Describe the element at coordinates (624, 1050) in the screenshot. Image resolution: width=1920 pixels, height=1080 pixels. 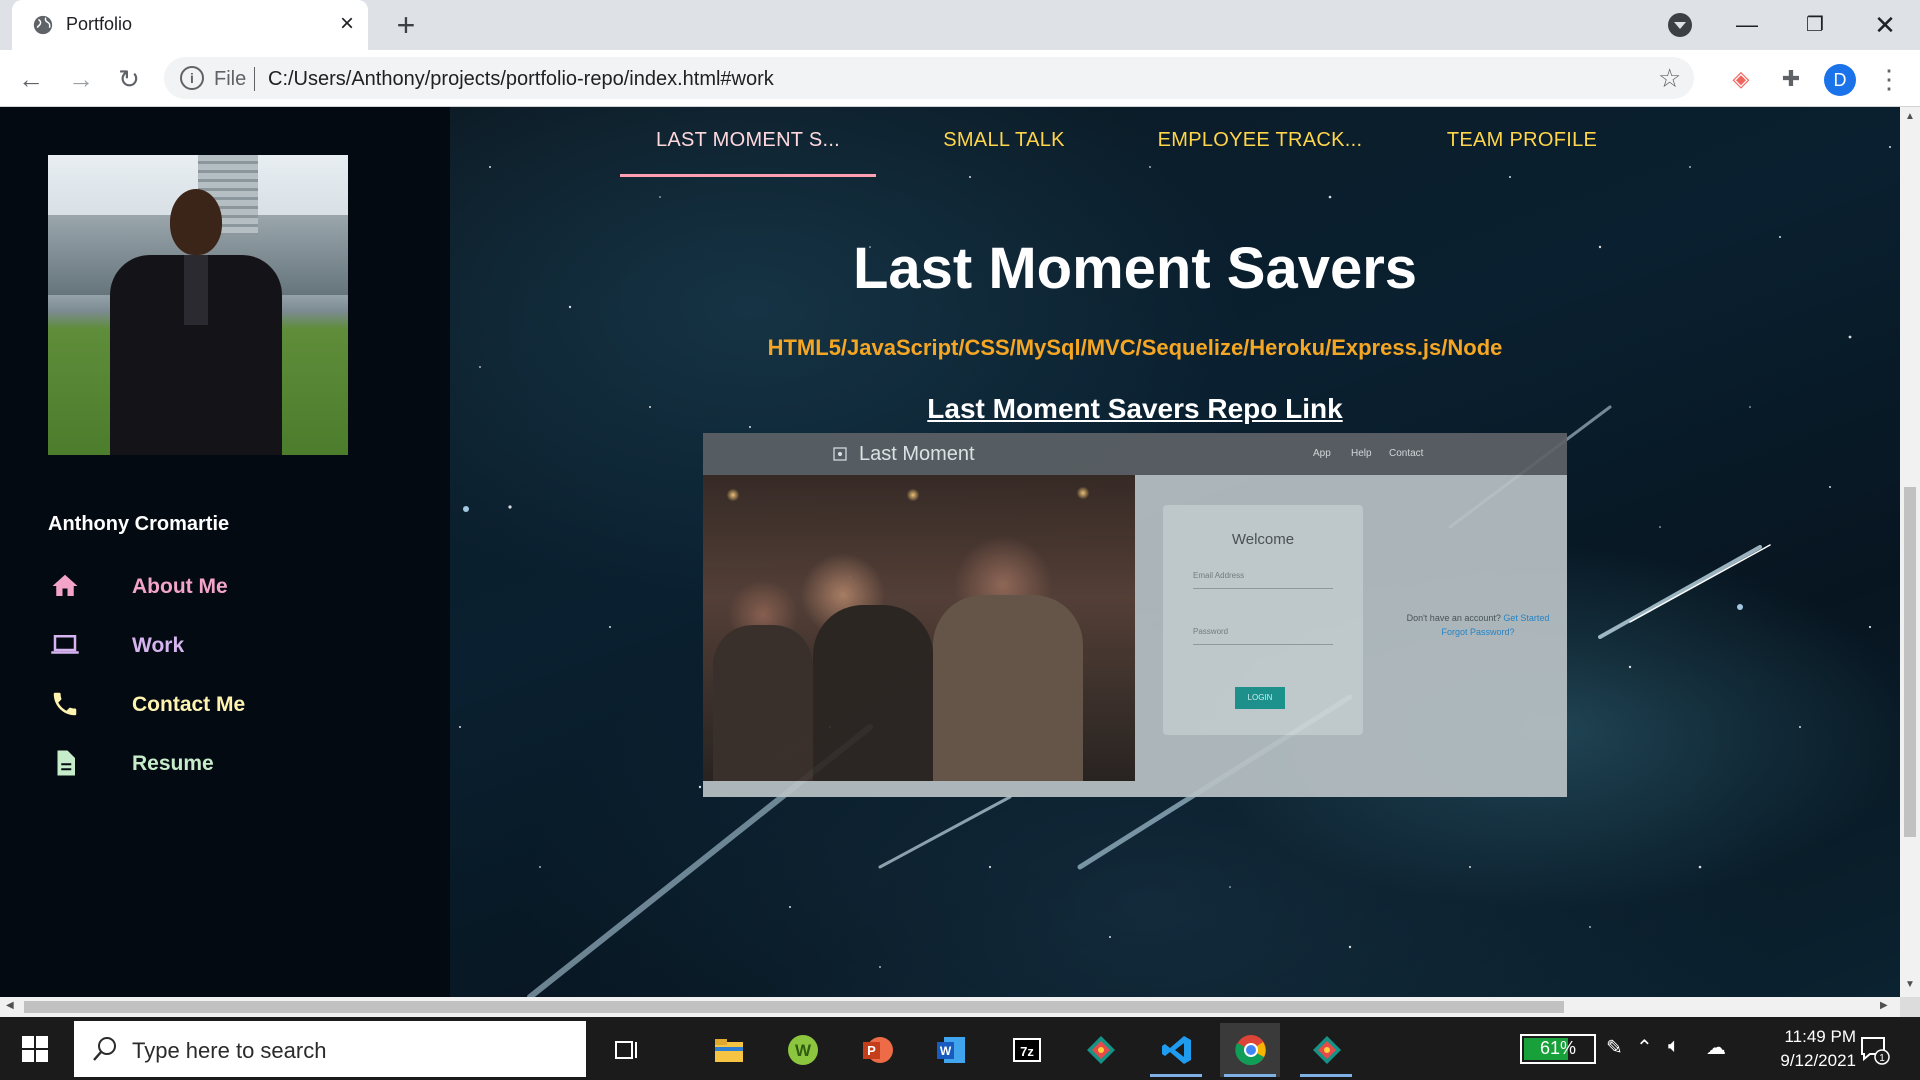
I see `task-view-button` at that location.